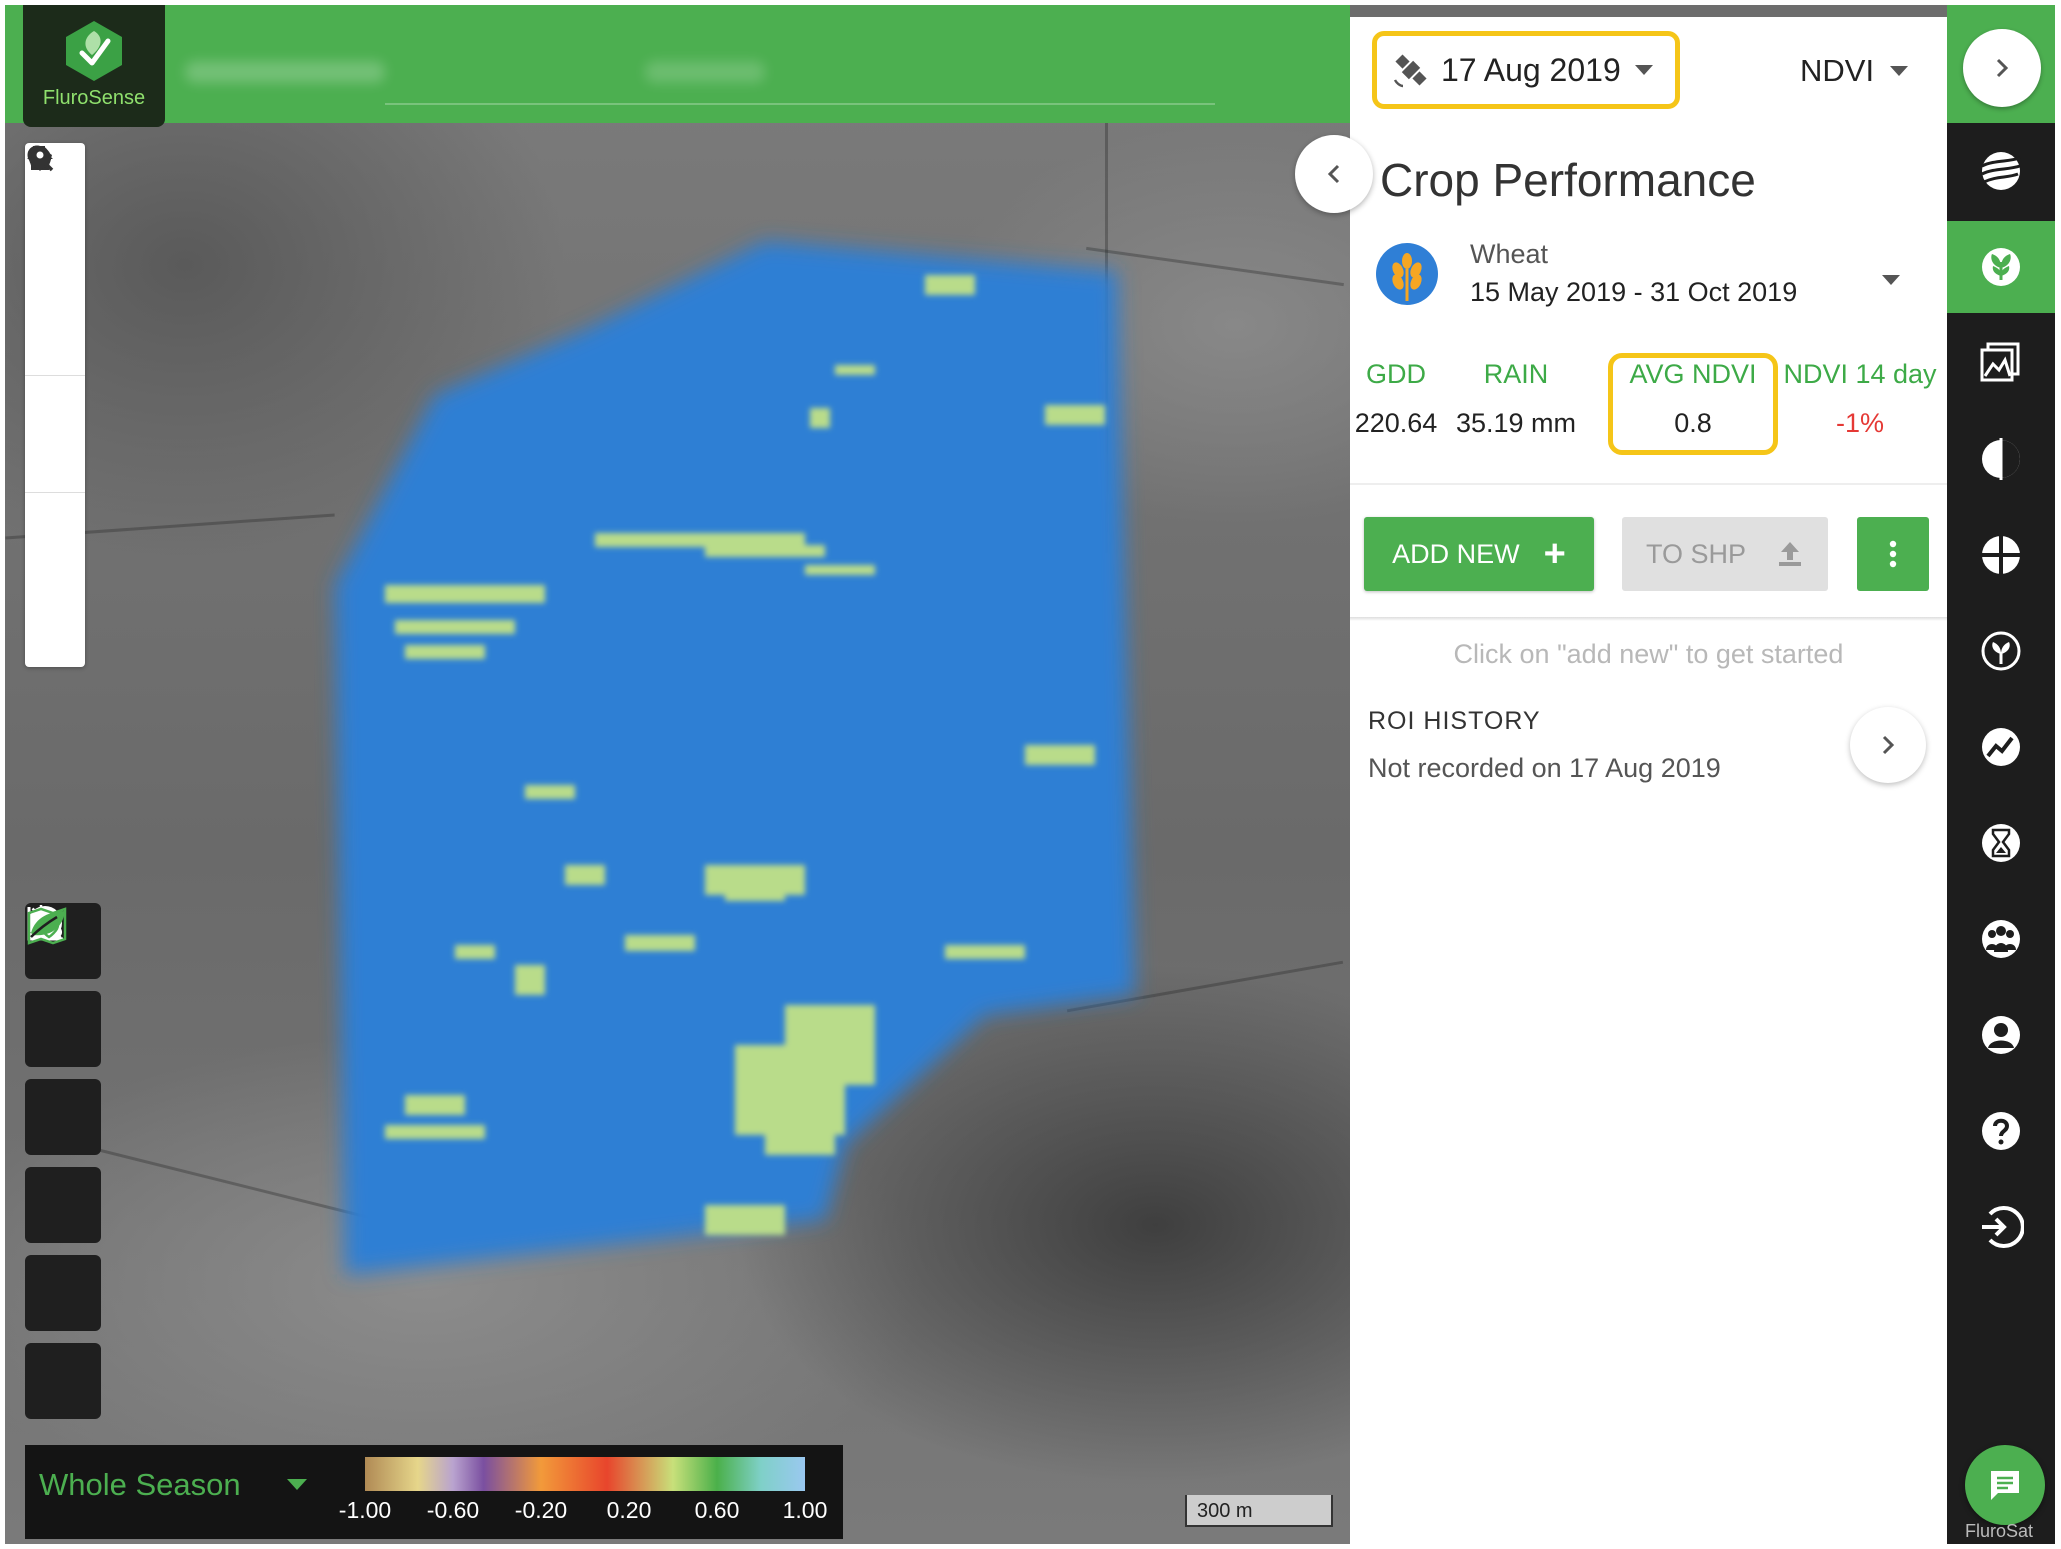 This screenshot has width=2061, height=1549. I want to click on add-new-label: ADD NEW, so click(1456, 553).